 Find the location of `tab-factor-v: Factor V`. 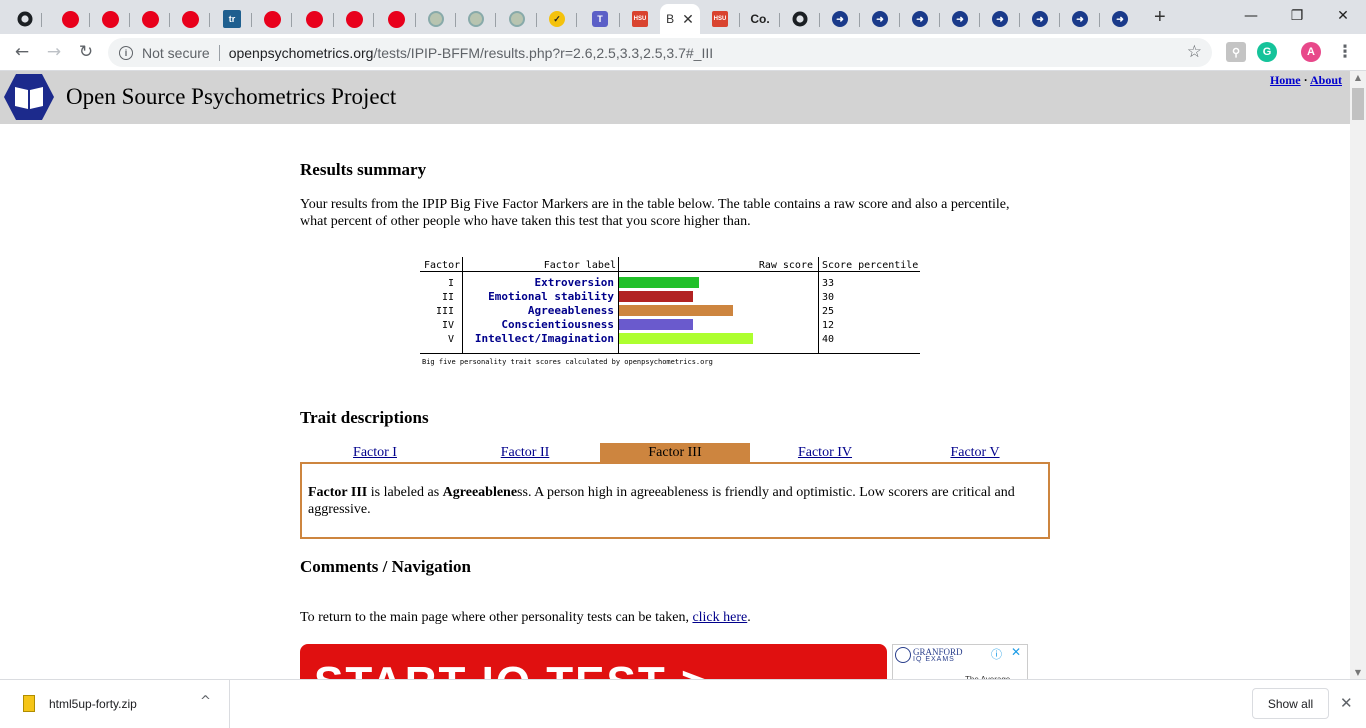

tab-factor-v: Factor V is located at coordinates (975, 453).